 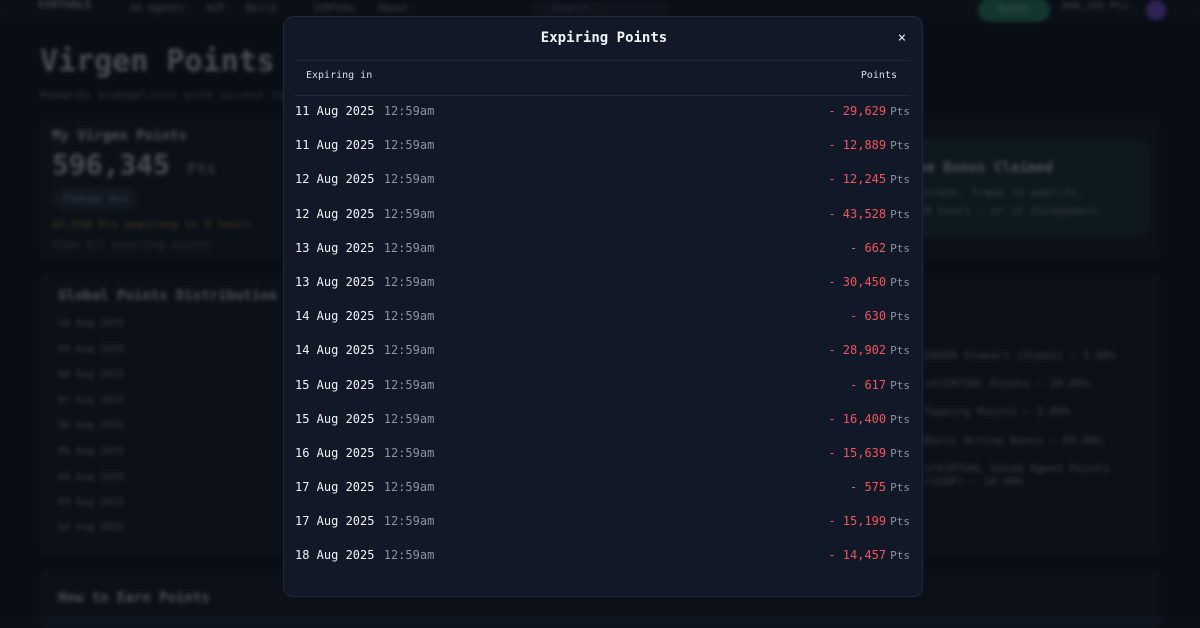 I want to click on table-row: 14 Aug 2025 12:59am - 630 Pts, so click(x=604, y=318).